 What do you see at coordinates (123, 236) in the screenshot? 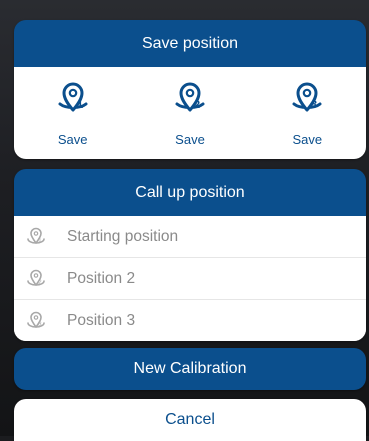
I see `position-label: Starting position` at bounding box center [123, 236].